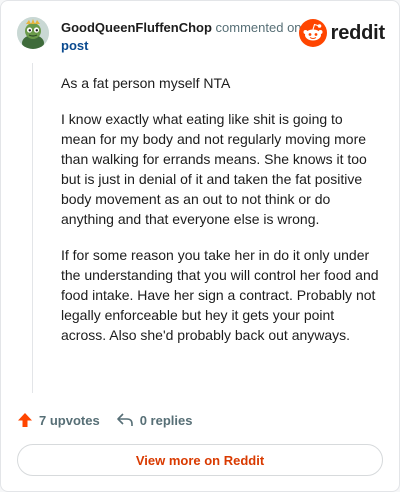  I want to click on upvote-arrow-icon, so click(25, 420).